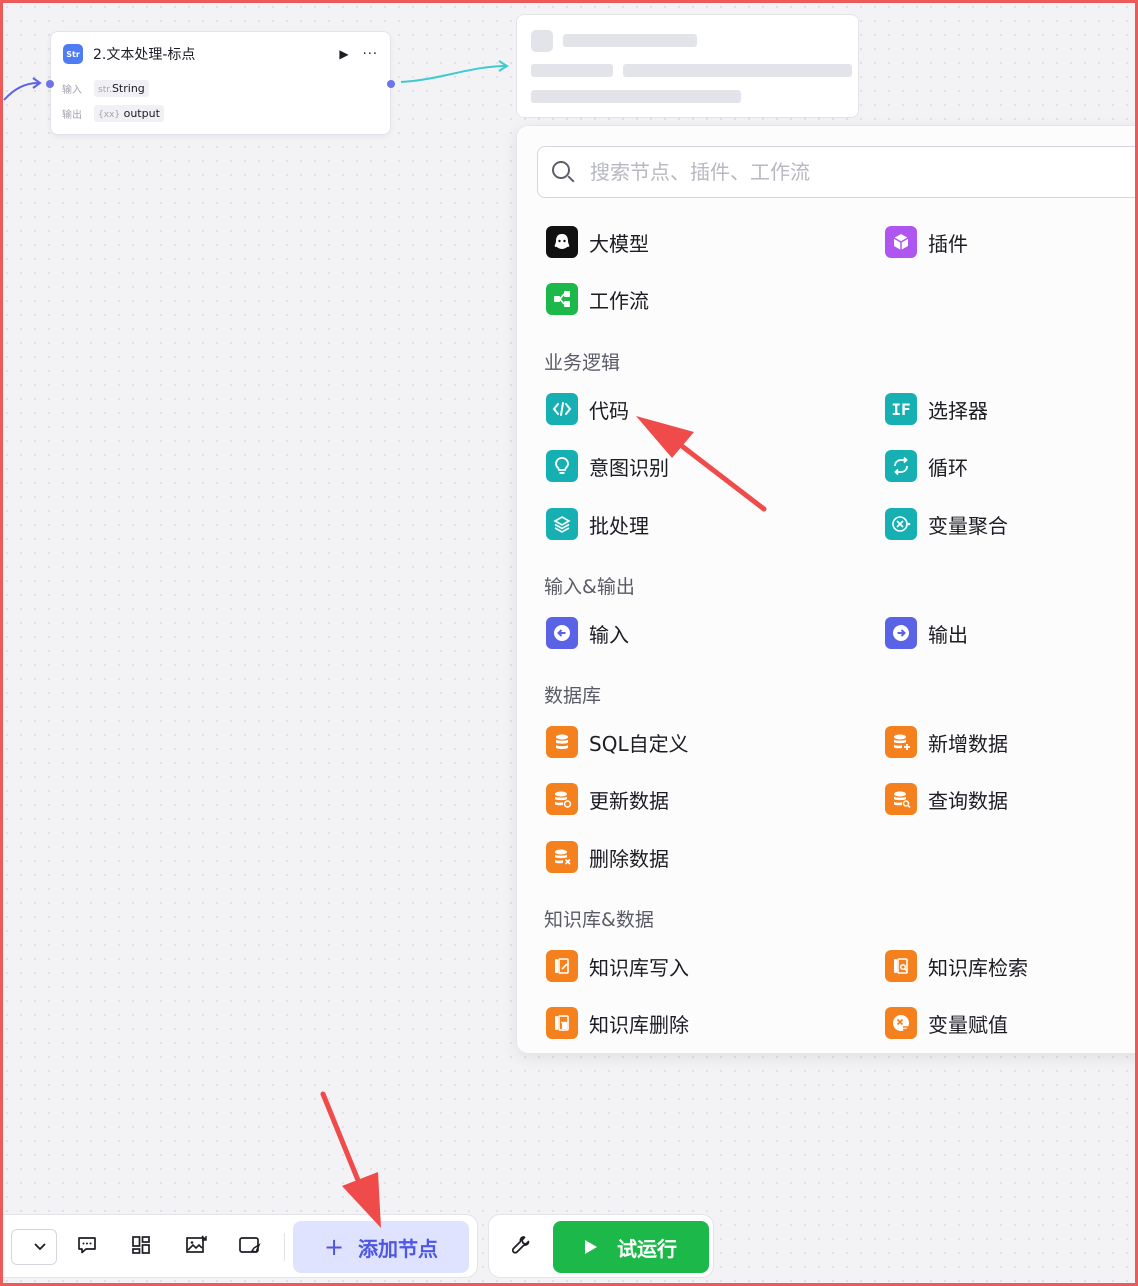 The height and width of the screenshot is (1286, 1138). I want to click on section-title-knowledge: 知识库&数据, so click(599, 920).